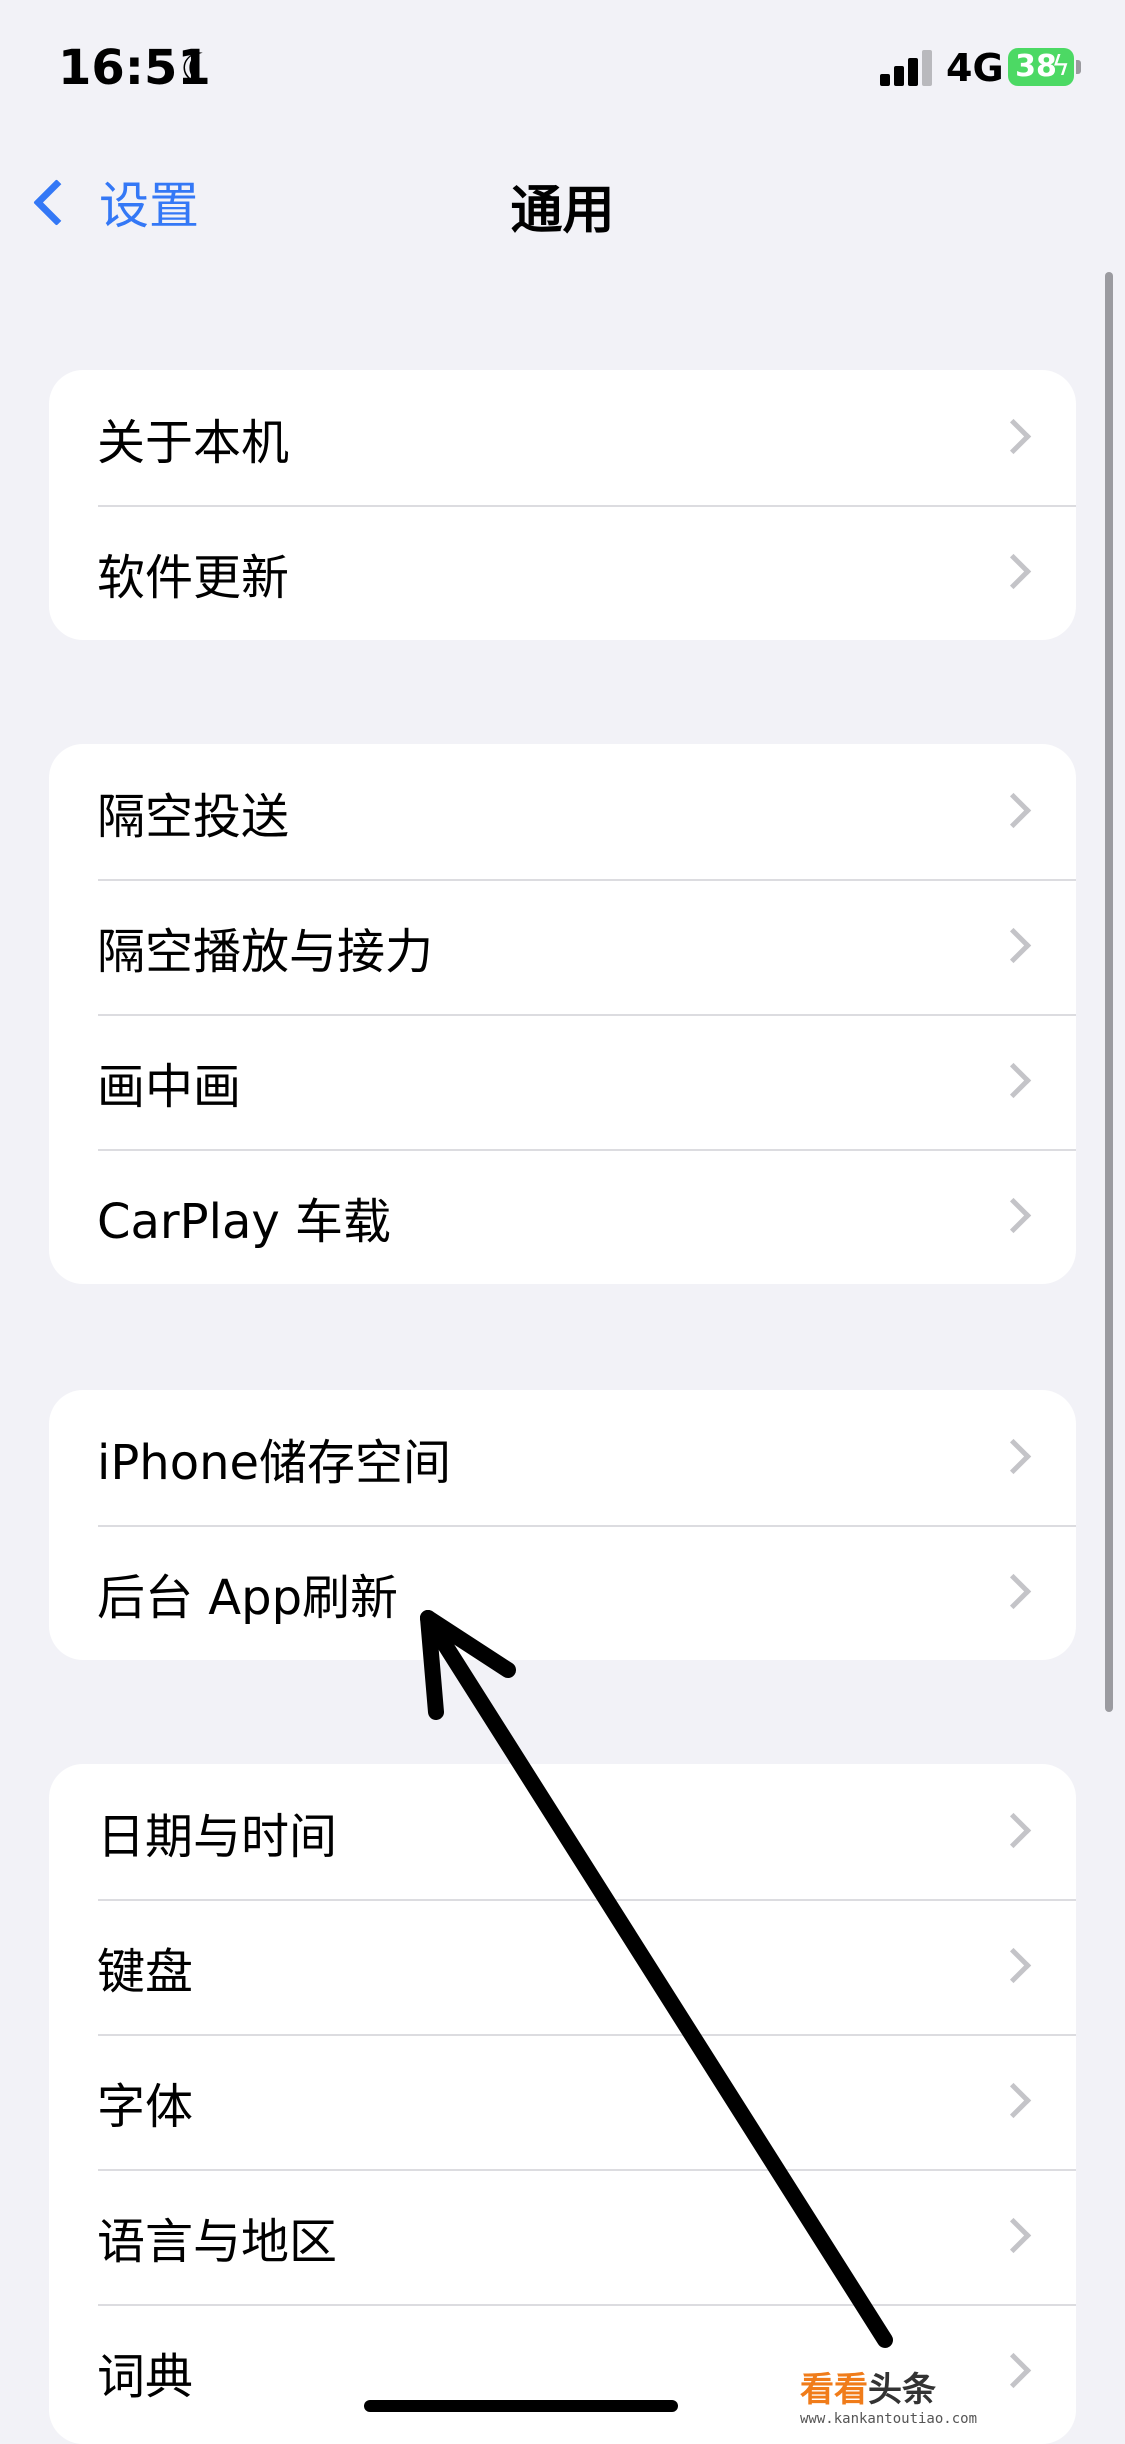 This screenshot has height=2444, width=1125. Describe the element at coordinates (199, 68) in the screenshot. I see `focus-moon-icon: ☾` at that location.